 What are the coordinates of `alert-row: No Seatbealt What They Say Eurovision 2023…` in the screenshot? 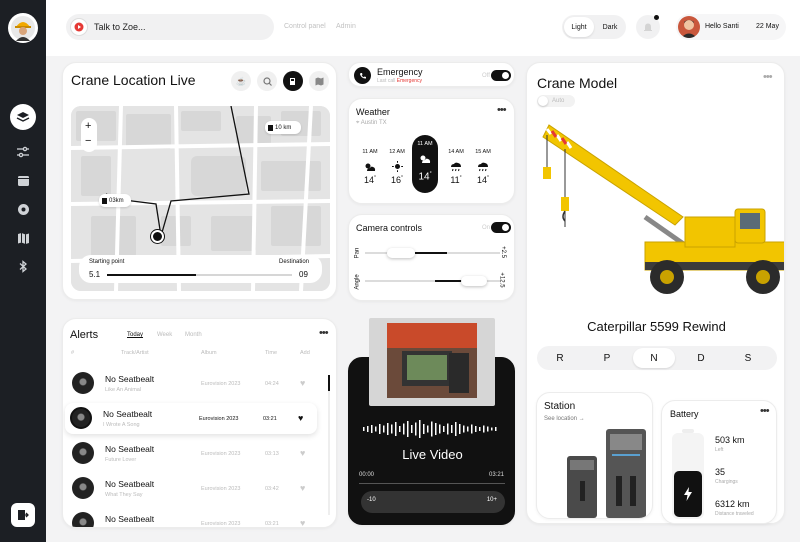 It's located at (191, 488).